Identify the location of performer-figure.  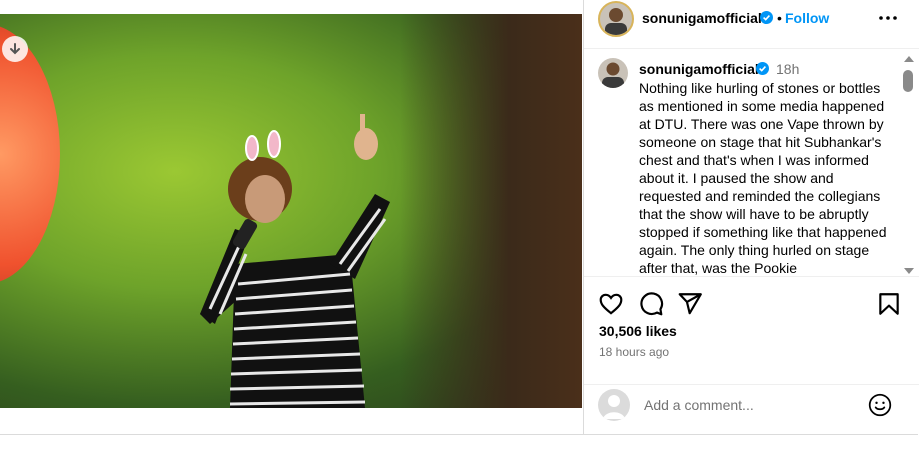
(295, 261).